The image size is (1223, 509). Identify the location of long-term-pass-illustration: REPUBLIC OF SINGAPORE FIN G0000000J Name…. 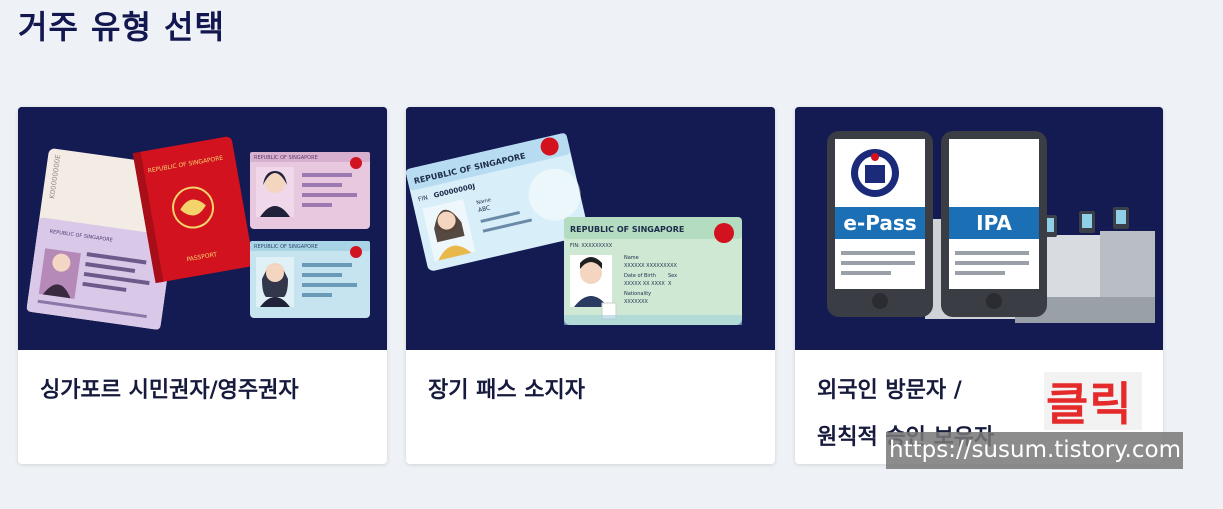
(590, 228).